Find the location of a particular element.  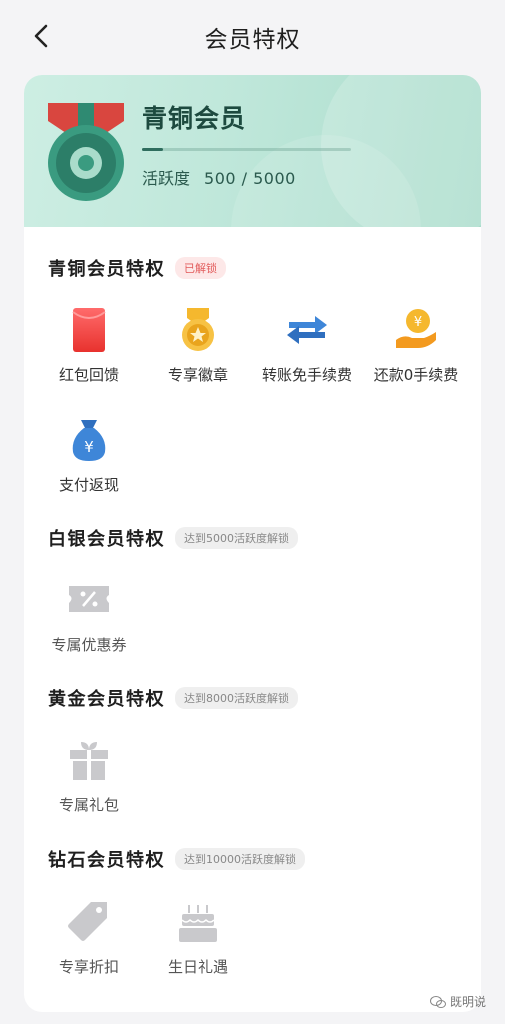

wechat-icon is located at coordinates (438, 1001).